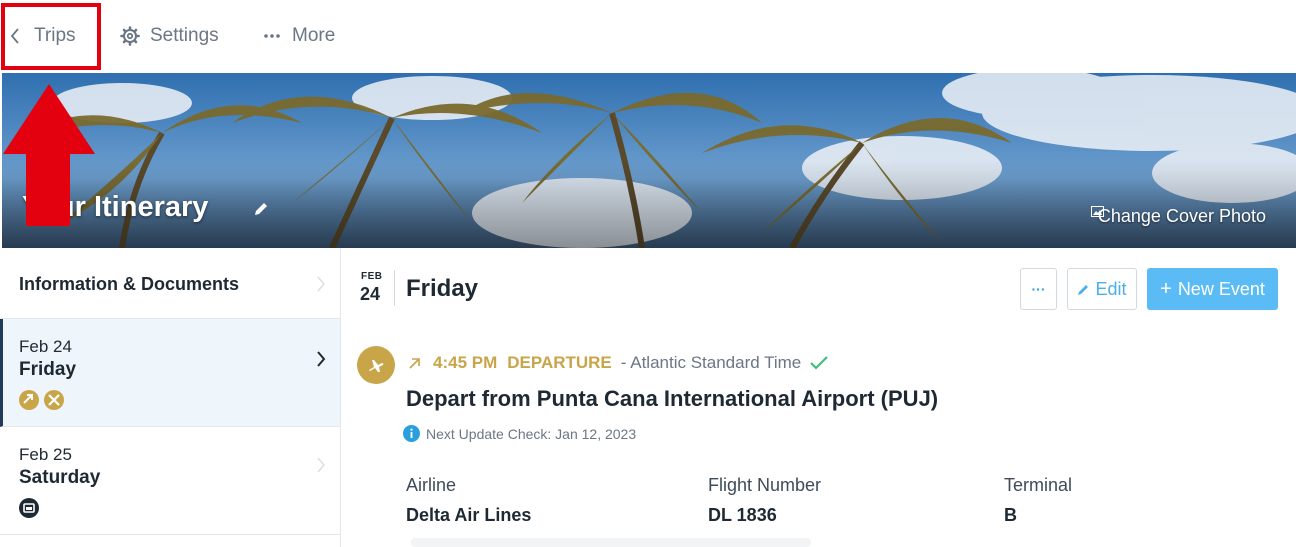 Image resolution: width=1296 pixels, height=547 pixels. Describe the element at coordinates (1038, 500) in the screenshot. I see `terminal-field: Terminal B` at that location.